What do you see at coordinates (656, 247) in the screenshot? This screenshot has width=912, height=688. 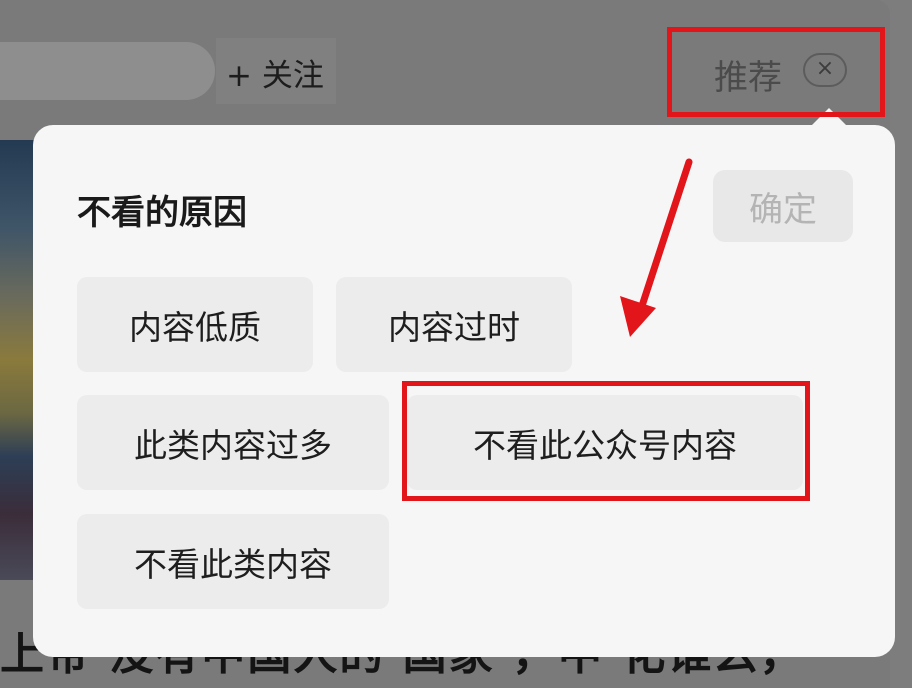 I see `annotation-arrow-icon` at bounding box center [656, 247].